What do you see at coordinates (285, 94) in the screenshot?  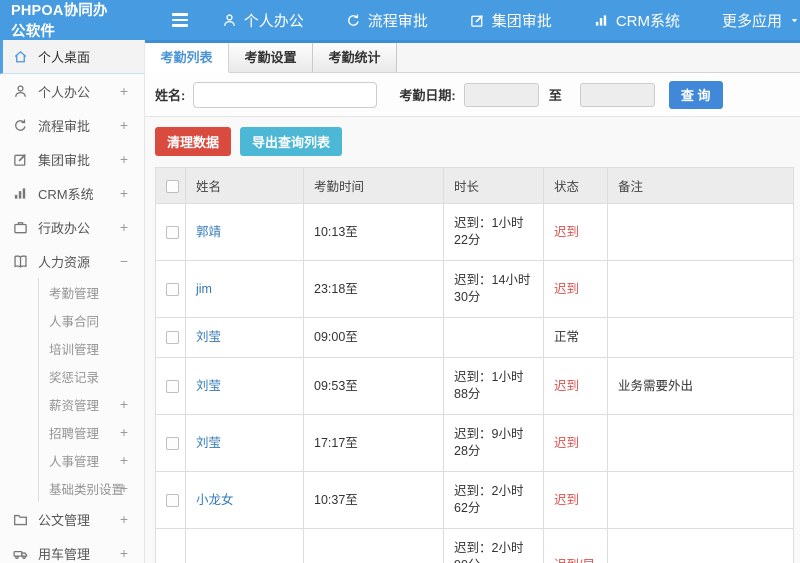 I see `name-input` at bounding box center [285, 94].